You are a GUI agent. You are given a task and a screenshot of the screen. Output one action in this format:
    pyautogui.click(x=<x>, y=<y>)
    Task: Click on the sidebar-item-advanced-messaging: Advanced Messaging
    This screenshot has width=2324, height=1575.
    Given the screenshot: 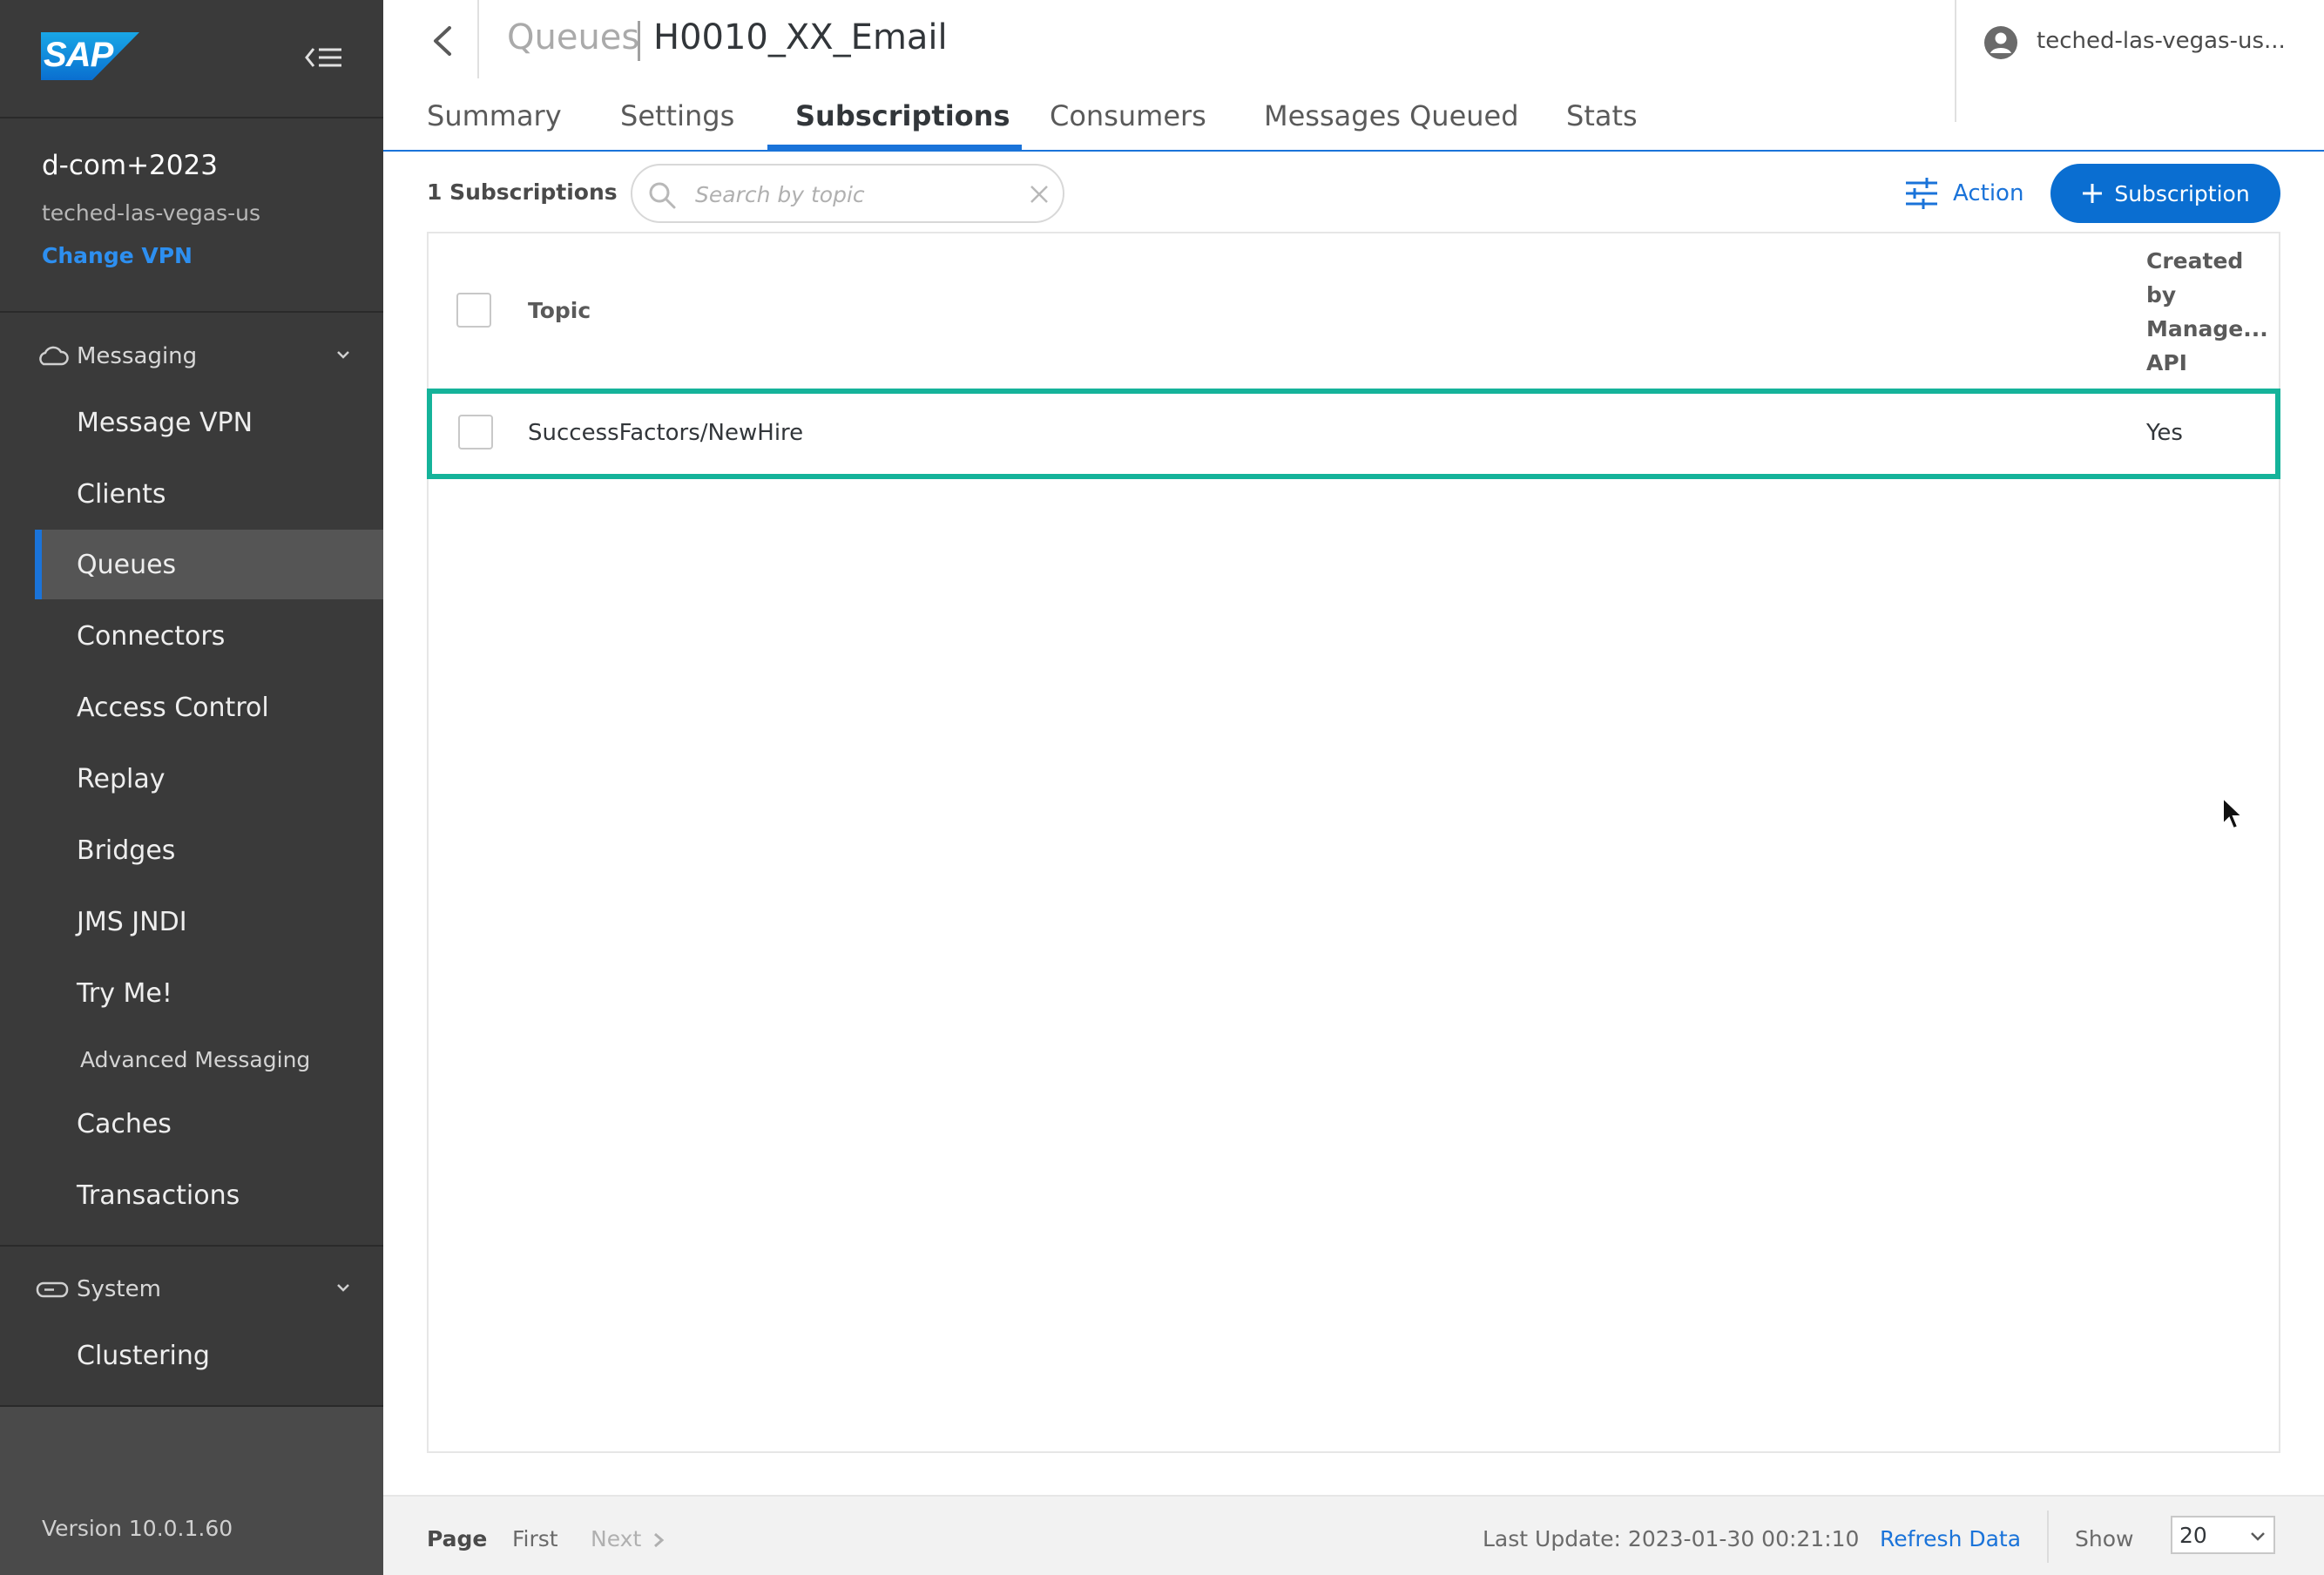 What is the action you would take?
    pyautogui.click(x=209, y=1059)
    